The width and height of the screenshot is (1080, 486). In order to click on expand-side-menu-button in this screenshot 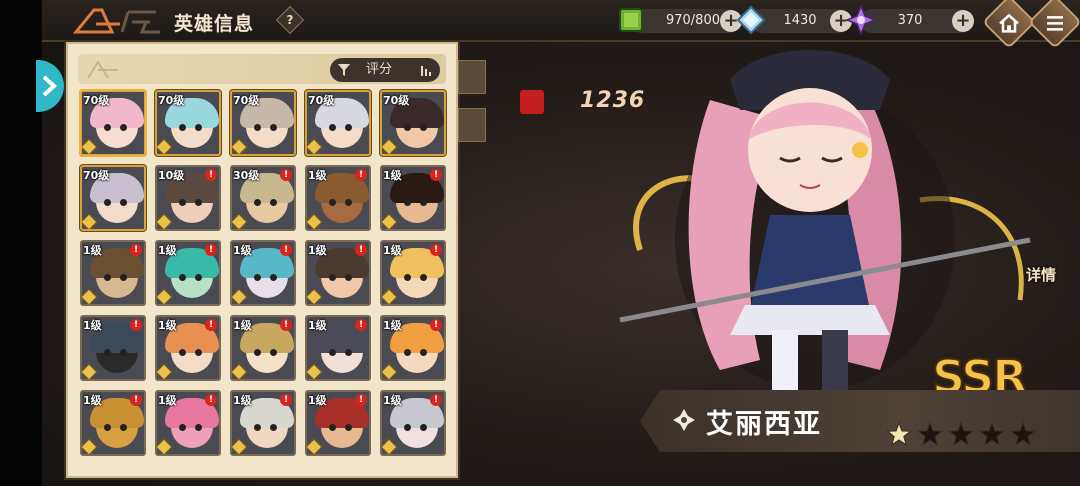, I will do `click(50, 86)`.